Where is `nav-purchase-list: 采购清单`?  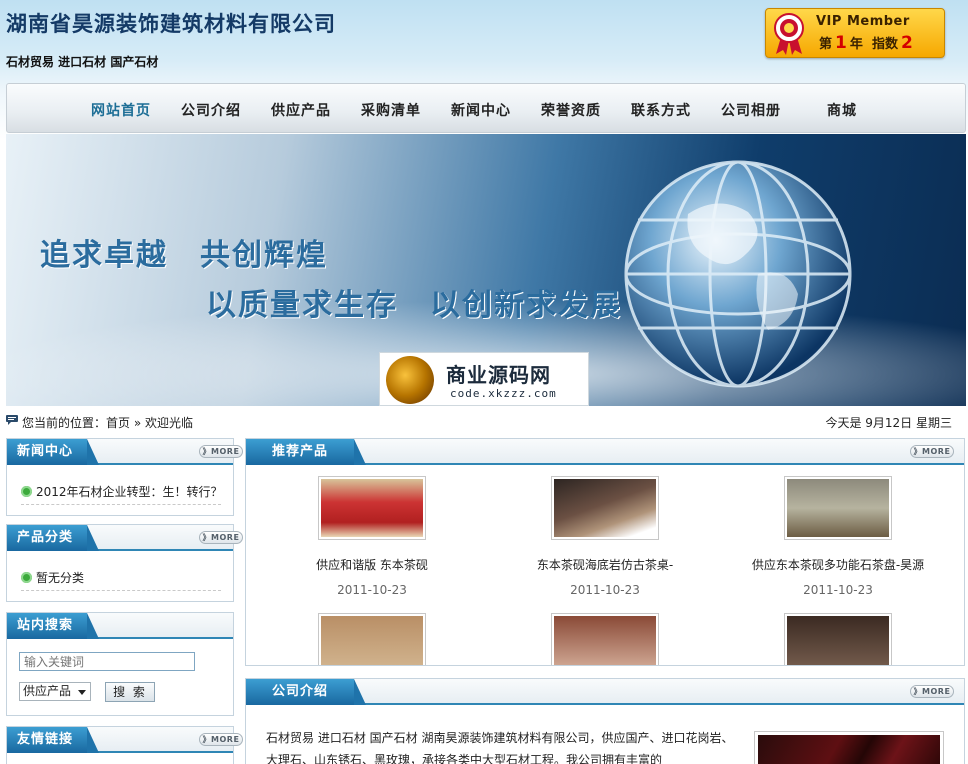
nav-purchase-list: 采购清单 is located at coordinates (391, 110).